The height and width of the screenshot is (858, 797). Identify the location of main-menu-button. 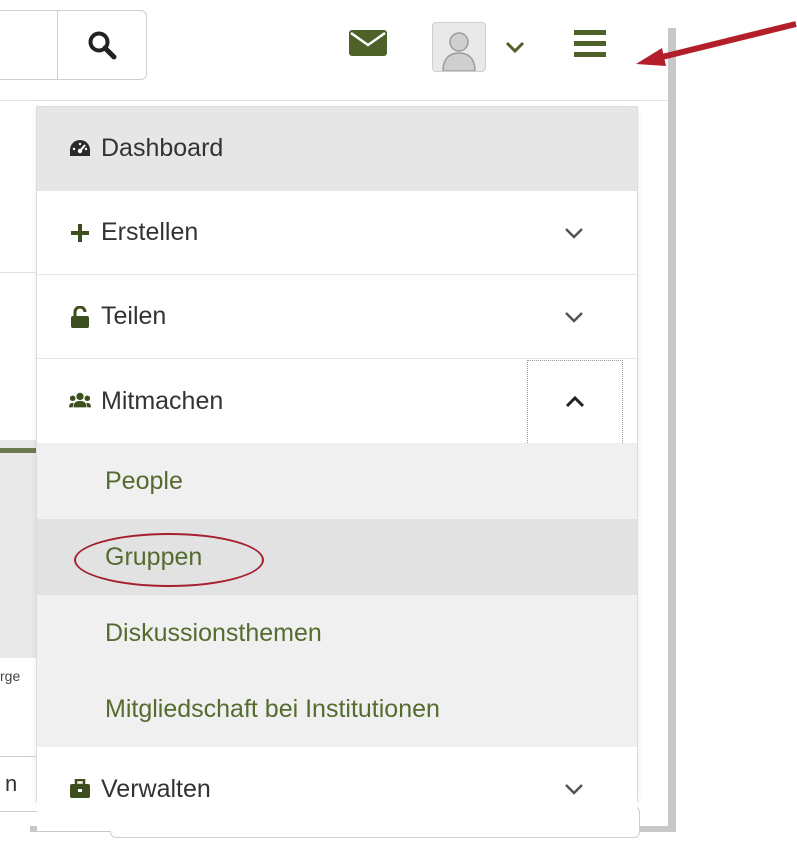
(590, 44).